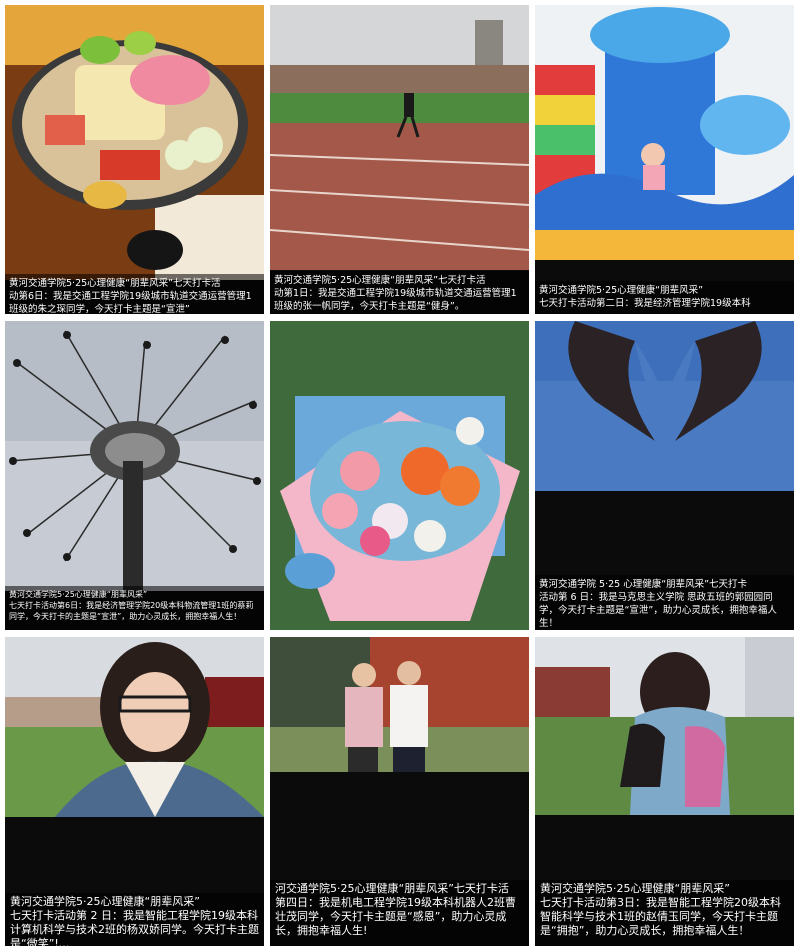 The image size is (800, 951). What do you see at coordinates (134, 456) in the screenshot?
I see `swing-ride-photo` at bounding box center [134, 456].